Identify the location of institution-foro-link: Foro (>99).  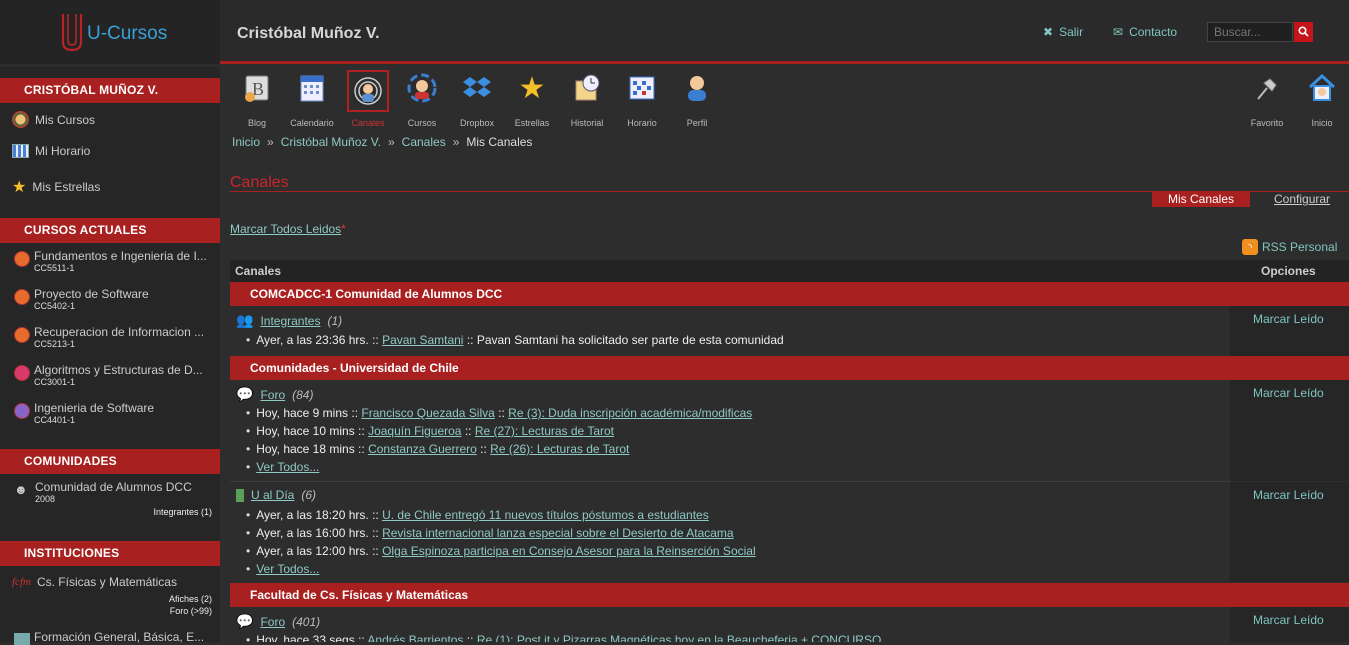
(191, 611).